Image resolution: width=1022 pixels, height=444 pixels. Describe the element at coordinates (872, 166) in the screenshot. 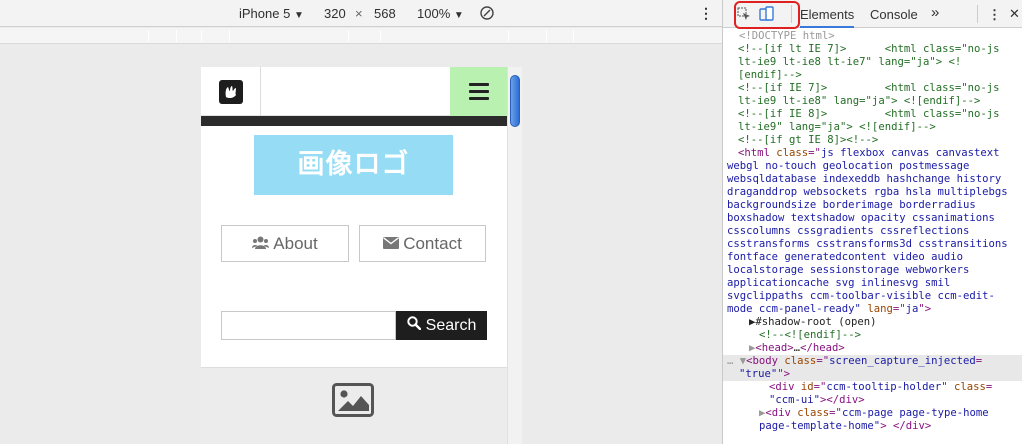

I see `dom-tree-line: webgl no-touch geolocation postmessage` at that location.